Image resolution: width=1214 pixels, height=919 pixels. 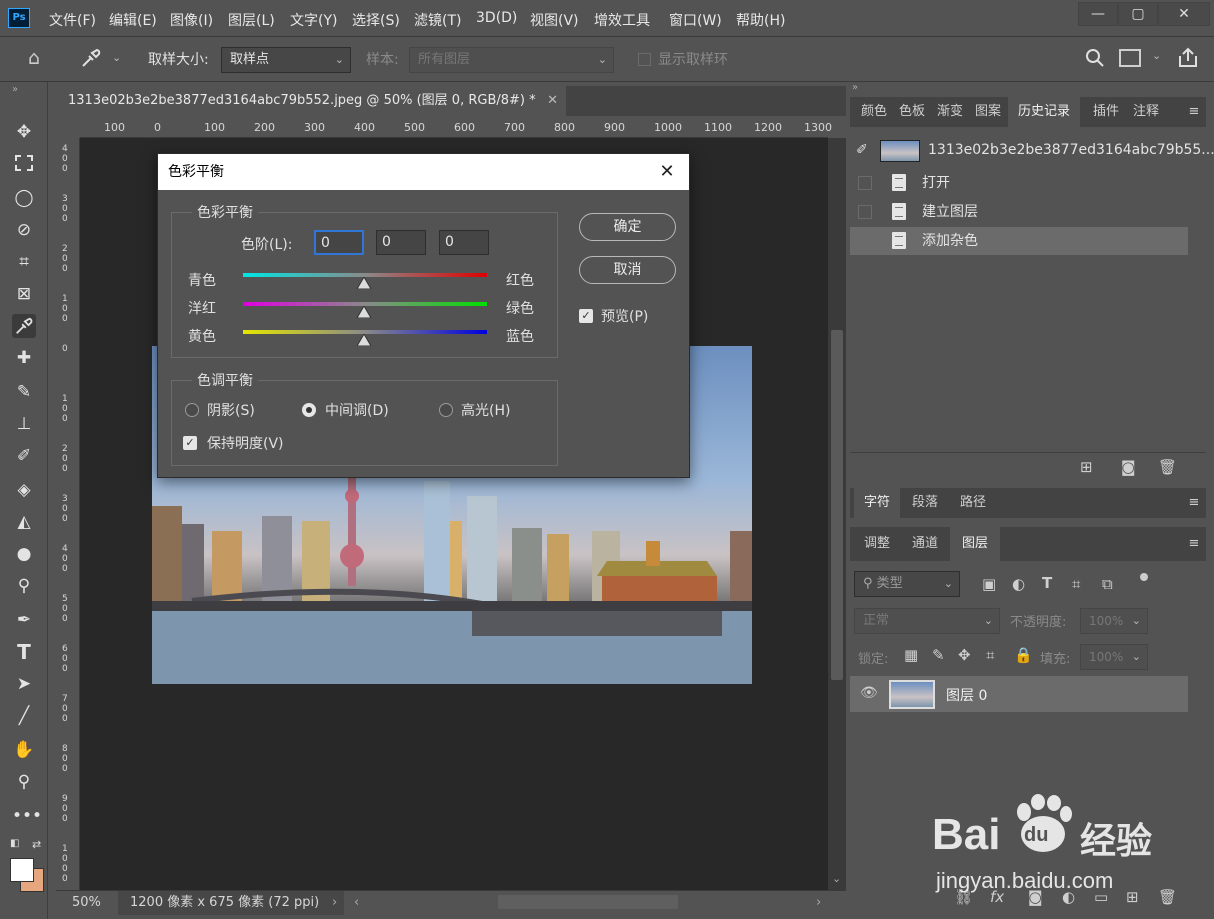 I want to click on tab-patterns: 图案, so click(x=988, y=112).